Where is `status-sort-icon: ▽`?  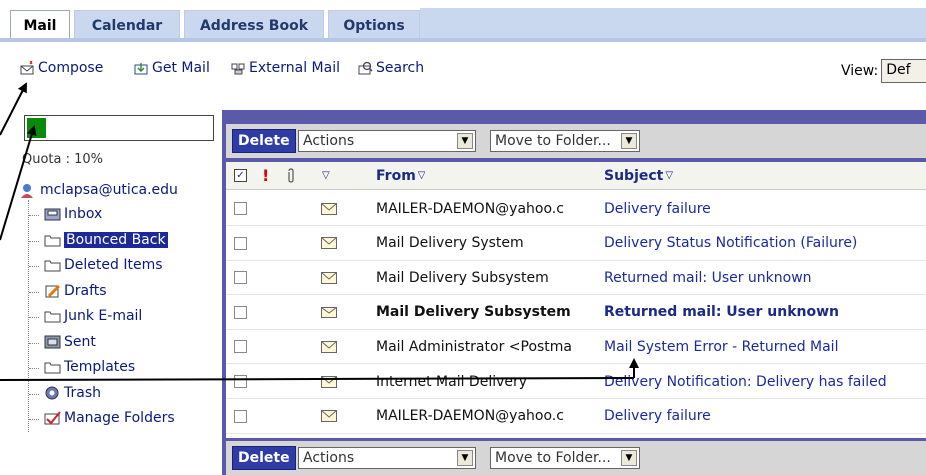 status-sort-icon: ▽ is located at coordinates (326, 175).